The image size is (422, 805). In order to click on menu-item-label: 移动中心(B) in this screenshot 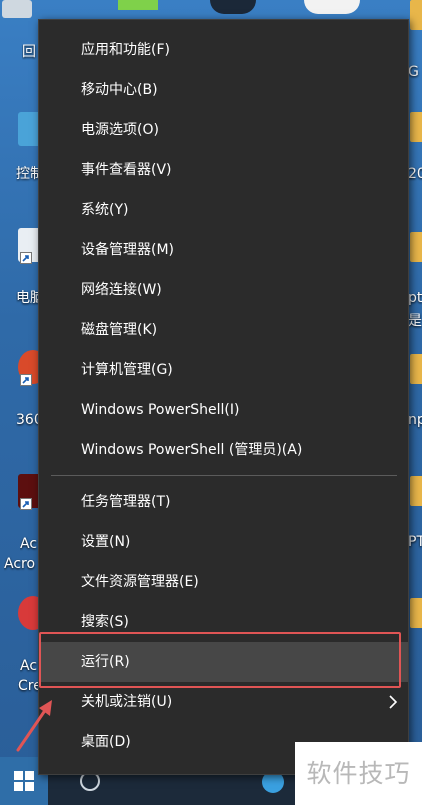, I will do `click(119, 90)`.